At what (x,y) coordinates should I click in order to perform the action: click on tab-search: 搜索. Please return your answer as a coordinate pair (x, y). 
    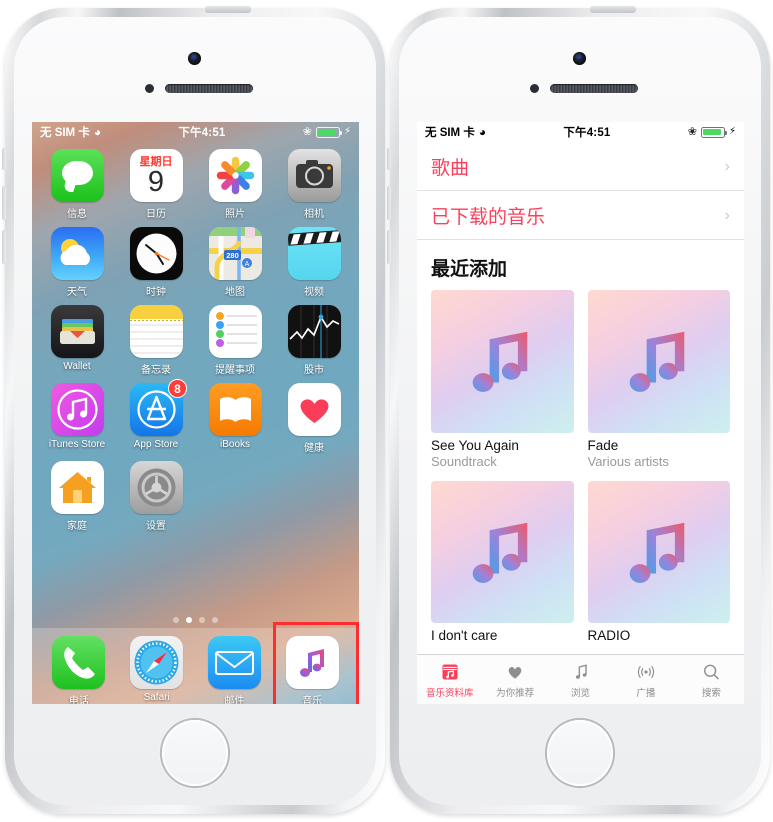
    Looking at the image, I should click on (711, 680).